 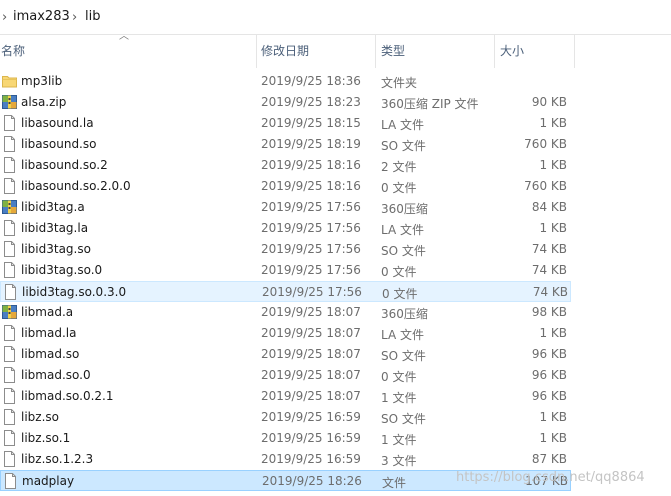 What do you see at coordinates (512, 51) in the screenshot?
I see `column-header-size: 大小` at bounding box center [512, 51].